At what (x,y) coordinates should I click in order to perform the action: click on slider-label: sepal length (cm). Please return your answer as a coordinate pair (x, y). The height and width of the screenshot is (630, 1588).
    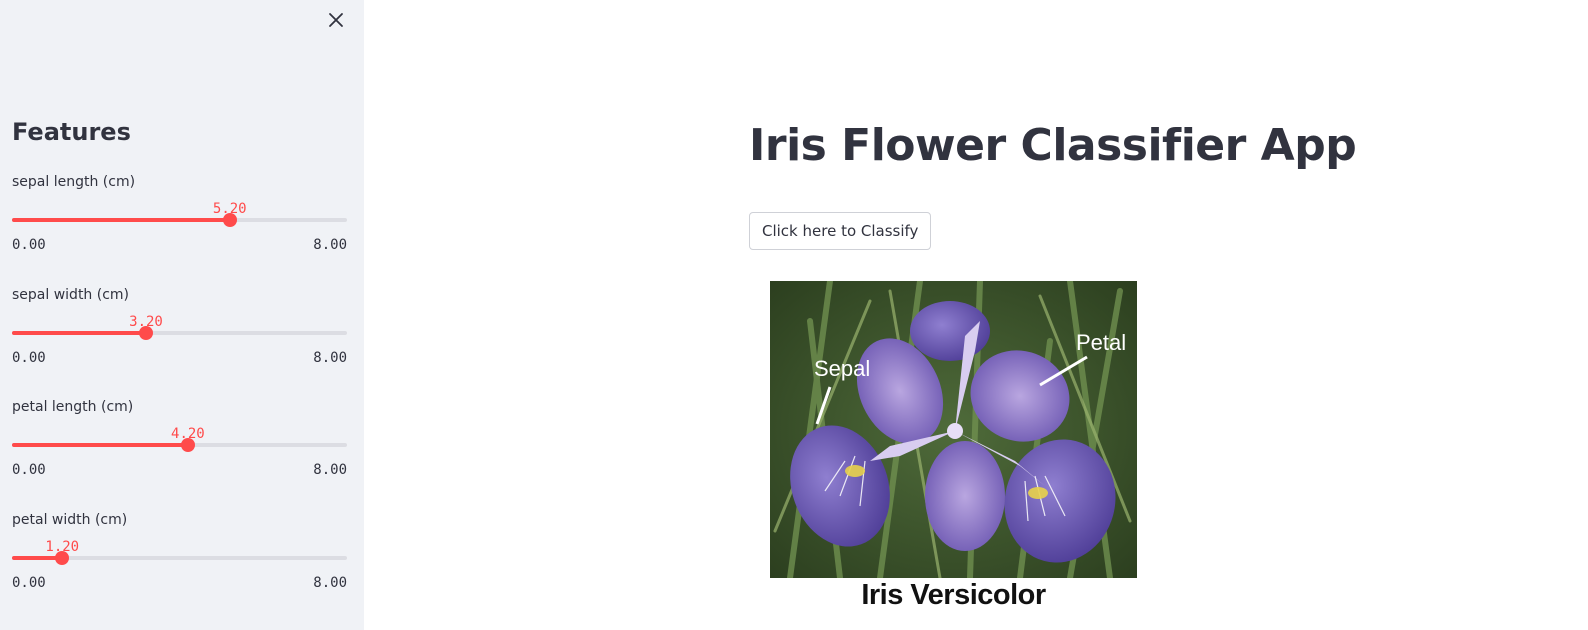
    Looking at the image, I should click on (74, 182).